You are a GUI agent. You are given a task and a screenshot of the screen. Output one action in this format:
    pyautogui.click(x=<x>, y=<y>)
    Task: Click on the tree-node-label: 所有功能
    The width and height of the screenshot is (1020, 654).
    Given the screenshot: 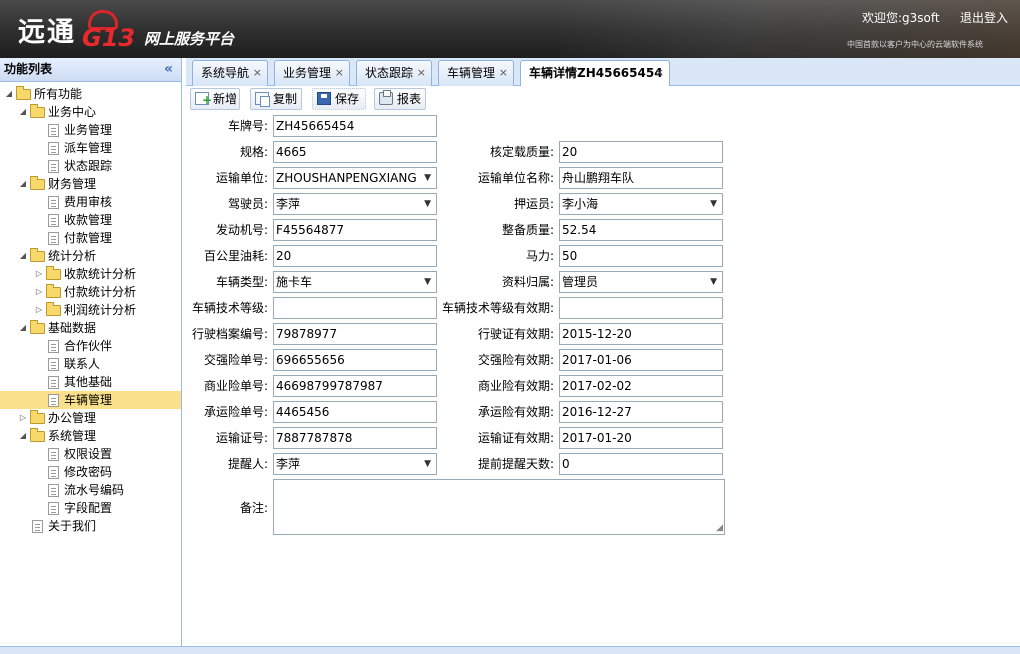 What is the action you would take?
    pyautogui.click(x=58, y=94)
    